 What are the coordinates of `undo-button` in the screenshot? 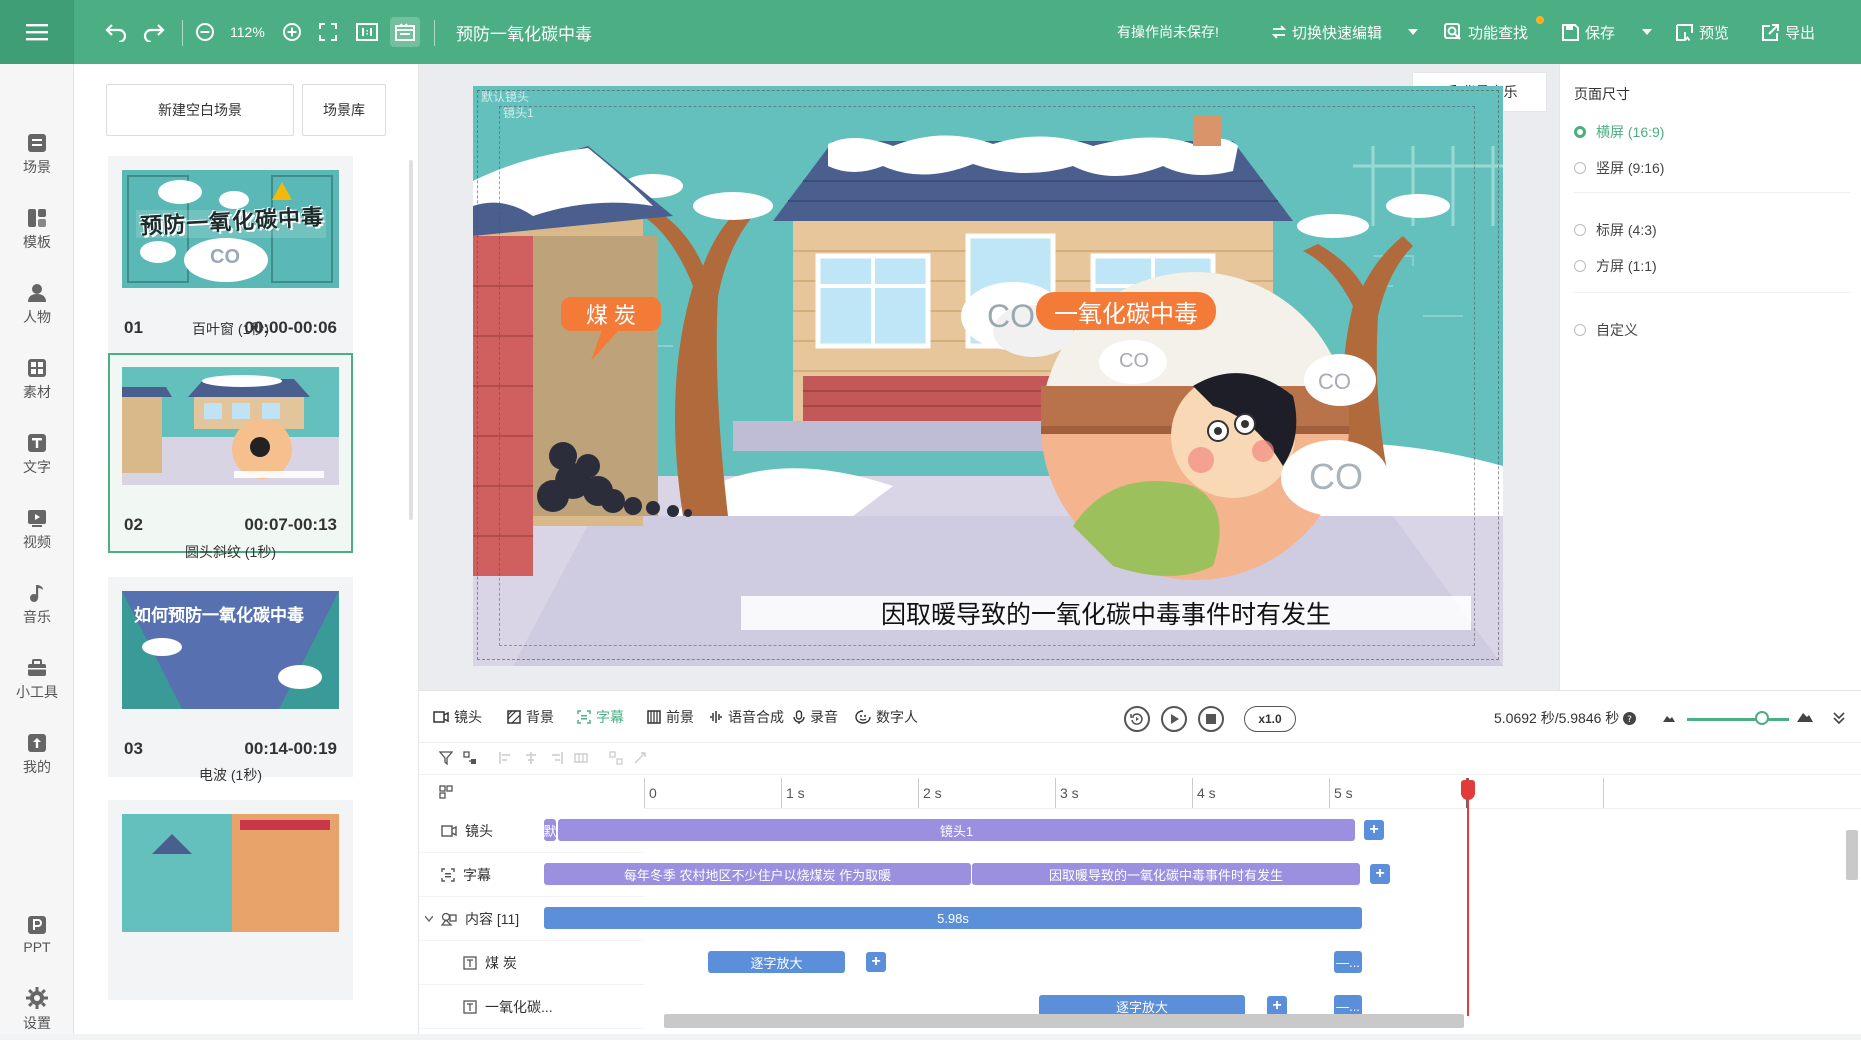 It's located at (116, 32).